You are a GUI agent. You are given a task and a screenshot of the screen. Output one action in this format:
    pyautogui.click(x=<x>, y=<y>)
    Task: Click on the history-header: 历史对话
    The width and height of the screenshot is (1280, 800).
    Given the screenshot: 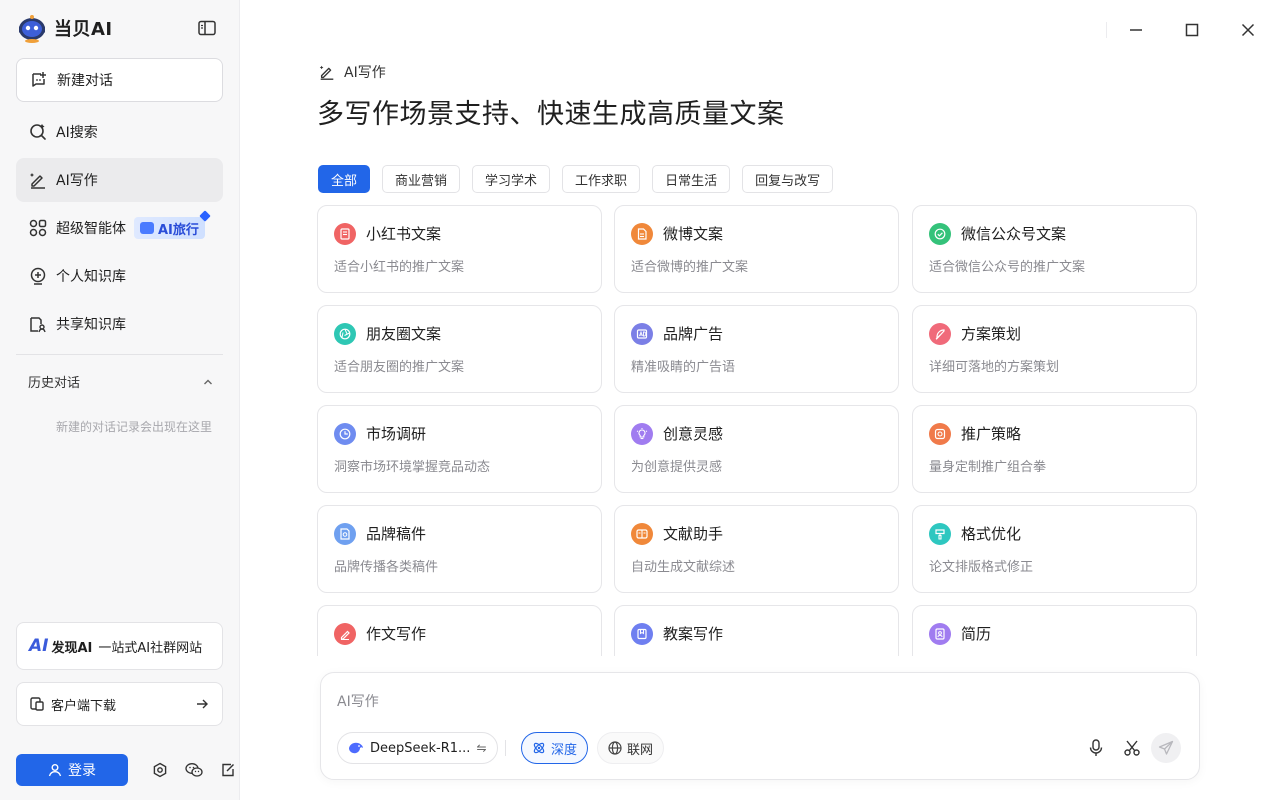 What is the action you would take?
    pyautogui.click(x=121, y=381)
    